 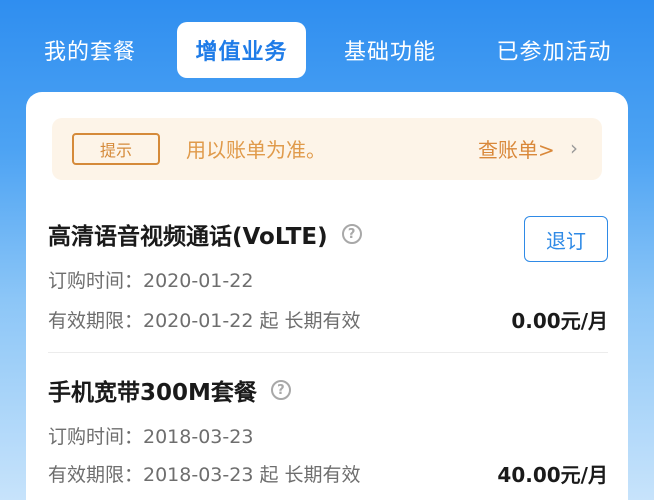 I want to click on monthly-price: 0.00元/月, so click(x=559, y=321).